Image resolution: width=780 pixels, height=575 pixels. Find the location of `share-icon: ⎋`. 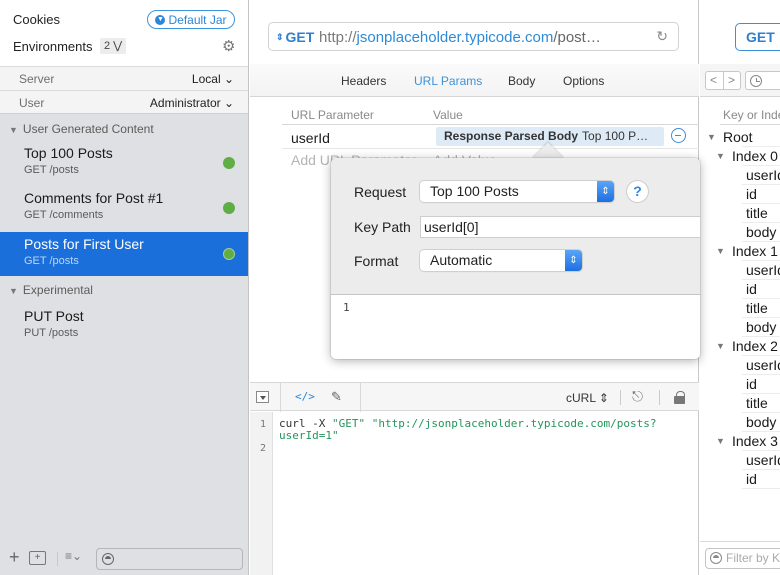

share-icon: ⎋ is located at coordinates (637, 396).